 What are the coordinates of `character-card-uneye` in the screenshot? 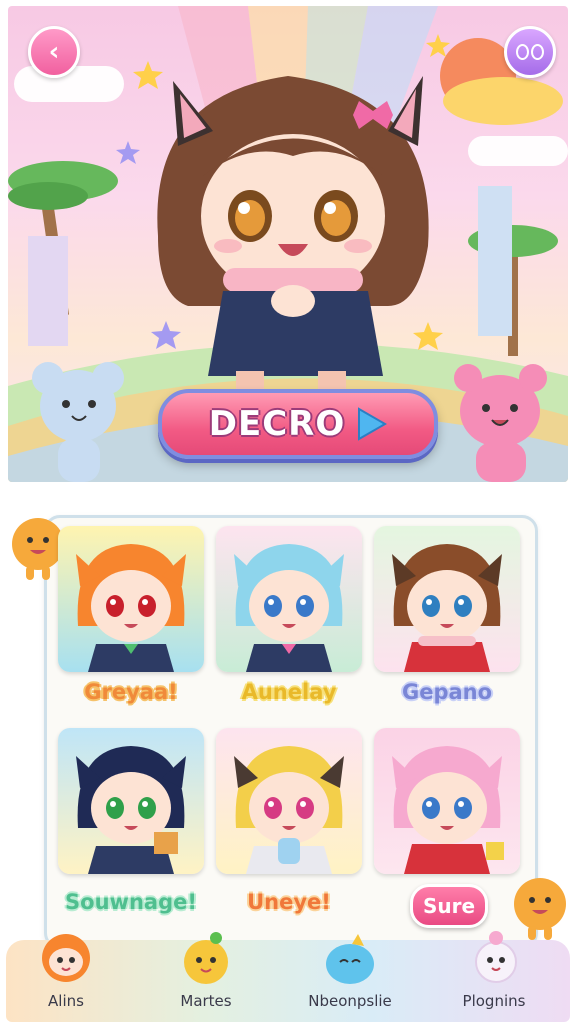 It's located at (289, 801).